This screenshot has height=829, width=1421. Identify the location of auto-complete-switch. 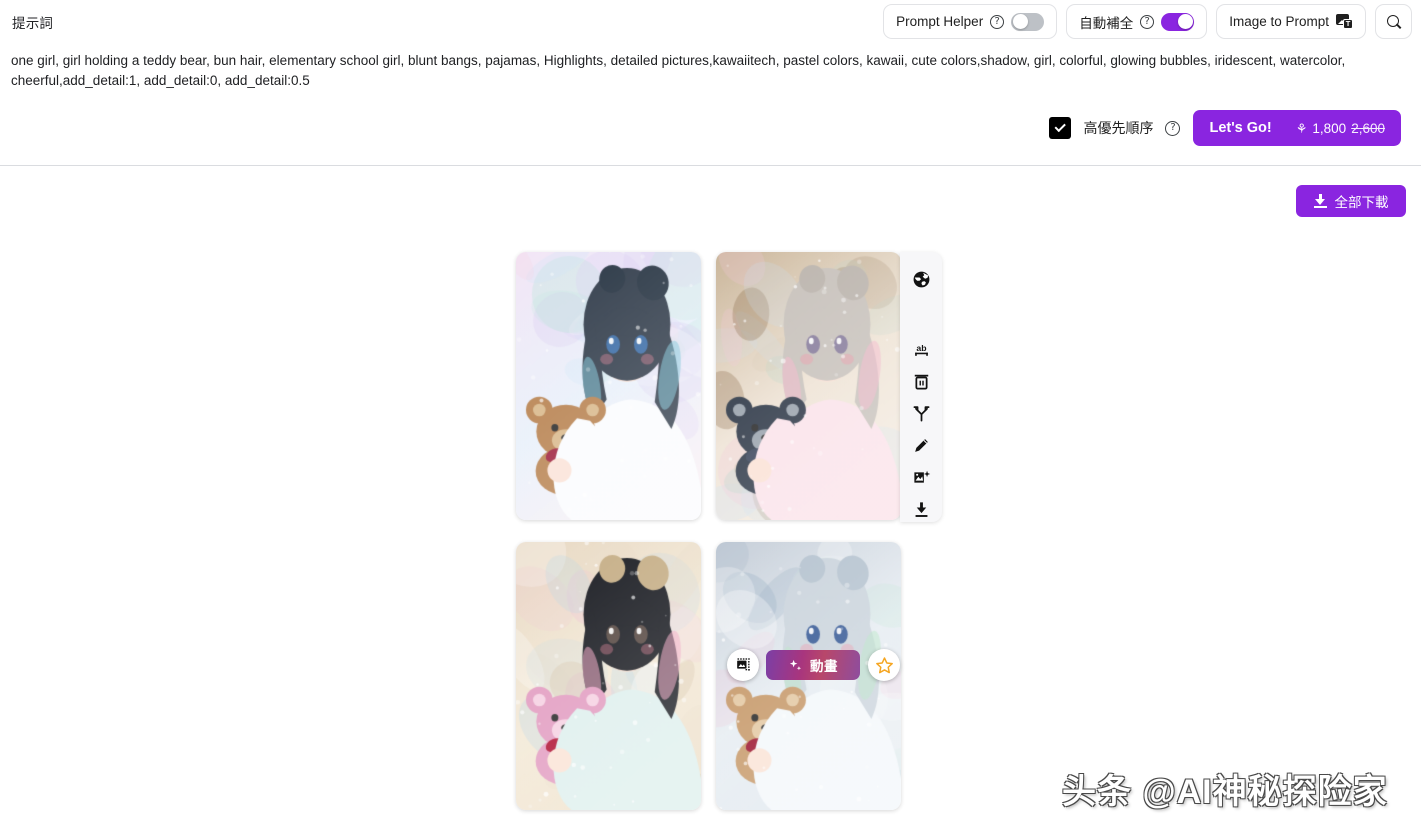
(1178, 21).